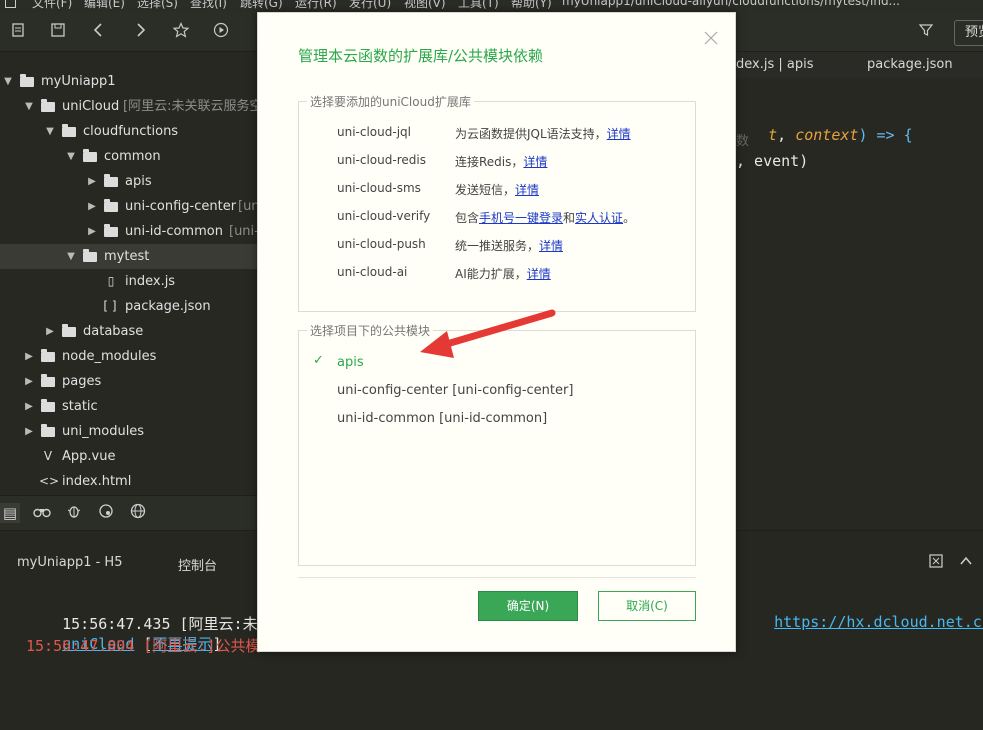  I want to click on tree-item-common: ▼ common, so click(129, 156).